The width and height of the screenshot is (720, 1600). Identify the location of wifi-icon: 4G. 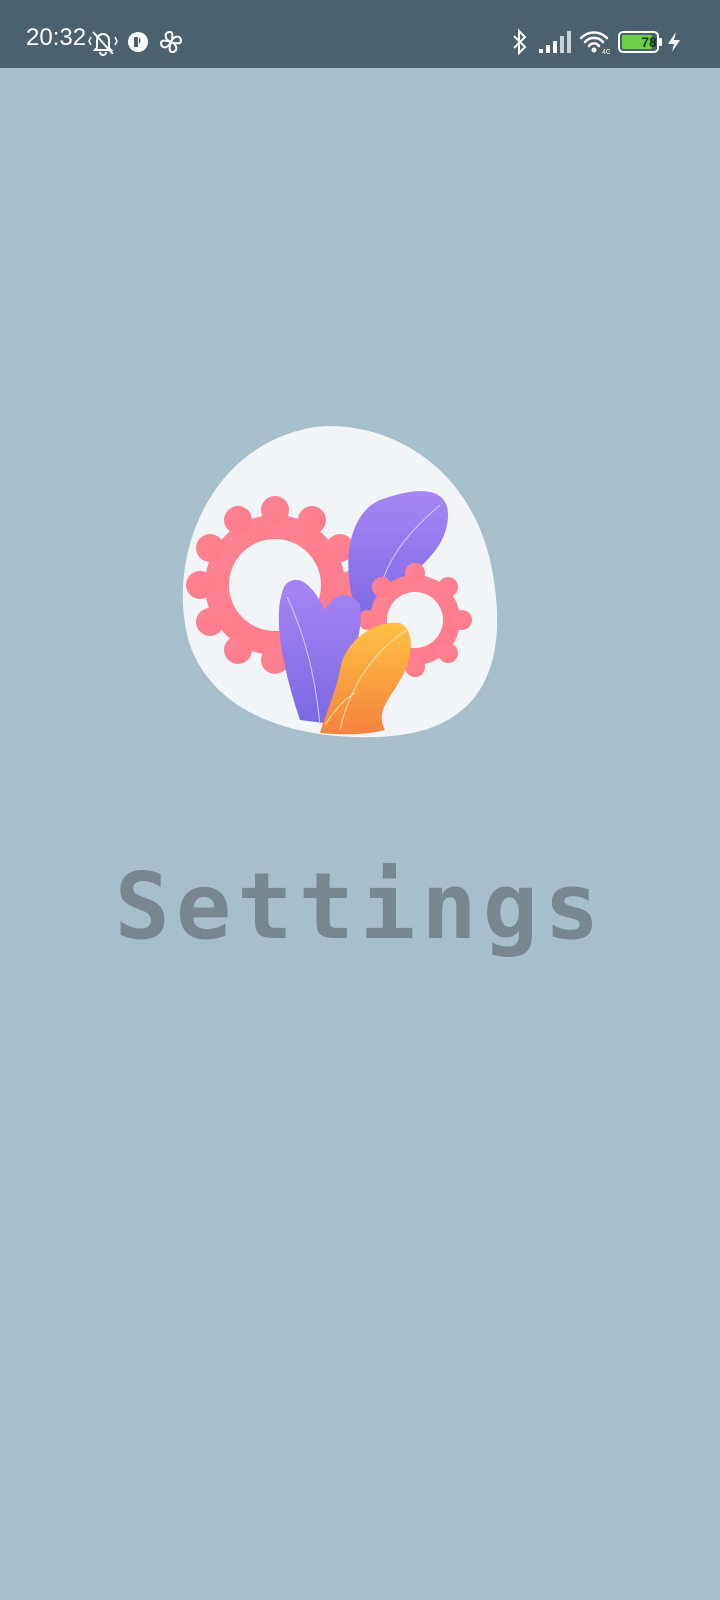
(594, 43).